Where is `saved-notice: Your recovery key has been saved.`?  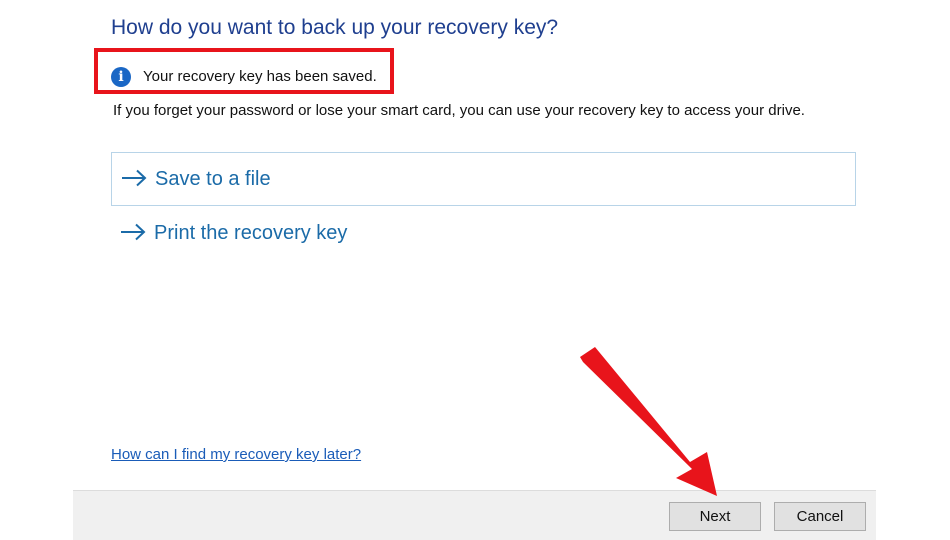
saved-notice: Your recovery key has been saved. is located at coordinates (260, 76).